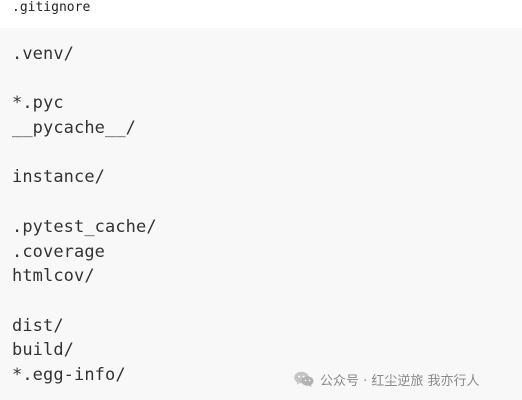 Image resolution: width=522 pixels, height=400 pixels. What do you see at coordinates (304, 379) in the screenshot?
I see `wechat-icon` at bounding box center [304, 379].